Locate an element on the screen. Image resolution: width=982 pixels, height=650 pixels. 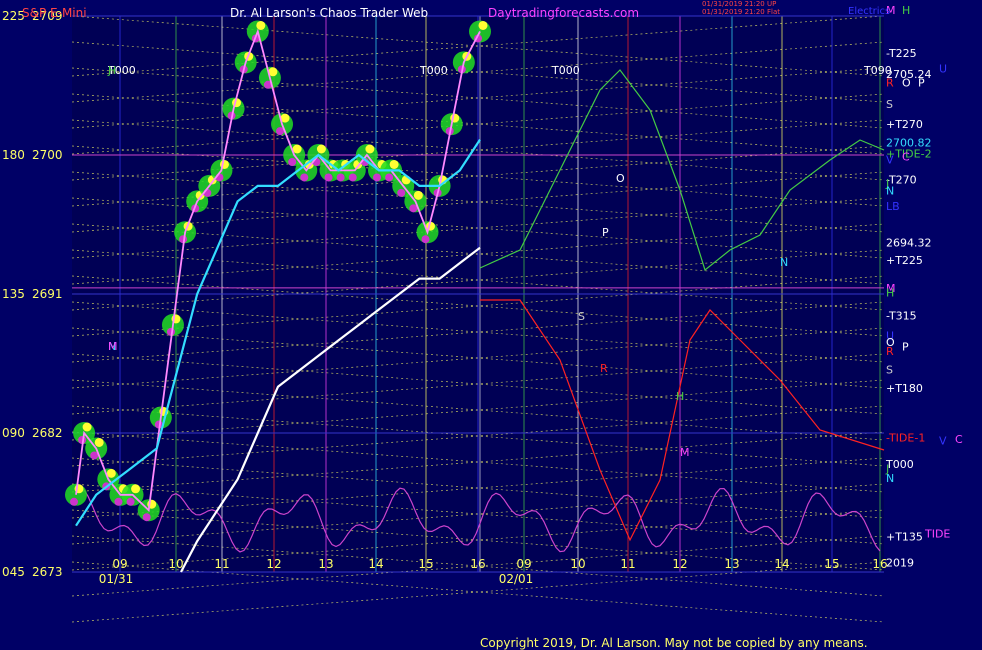
level-label: LB is located at coordinates (893, 206).